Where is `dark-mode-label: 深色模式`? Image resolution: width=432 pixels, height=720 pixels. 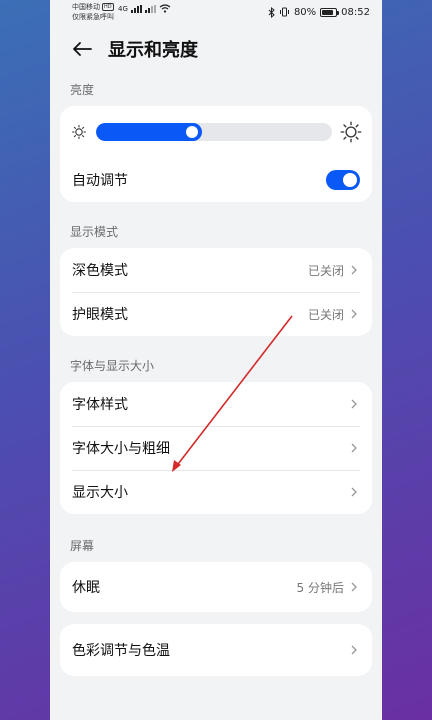 dark-mode-label: 深色模式 is located at coordinates (100, 271).